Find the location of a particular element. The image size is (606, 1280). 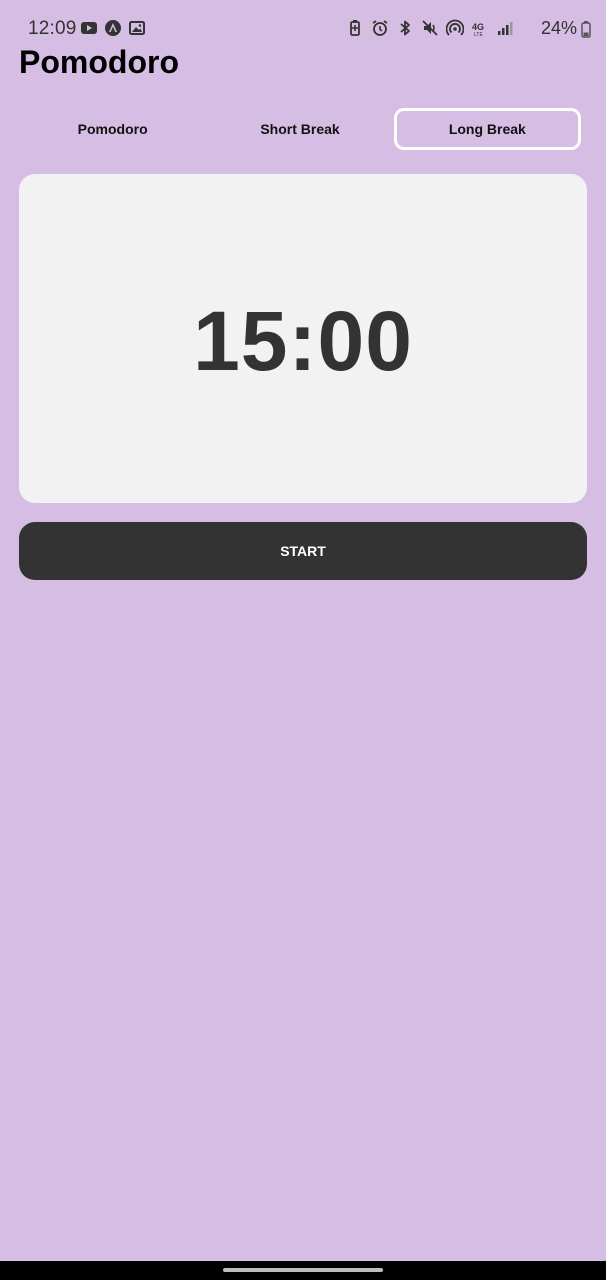

status-time: 12:09 is located at coordinates (52, 28).